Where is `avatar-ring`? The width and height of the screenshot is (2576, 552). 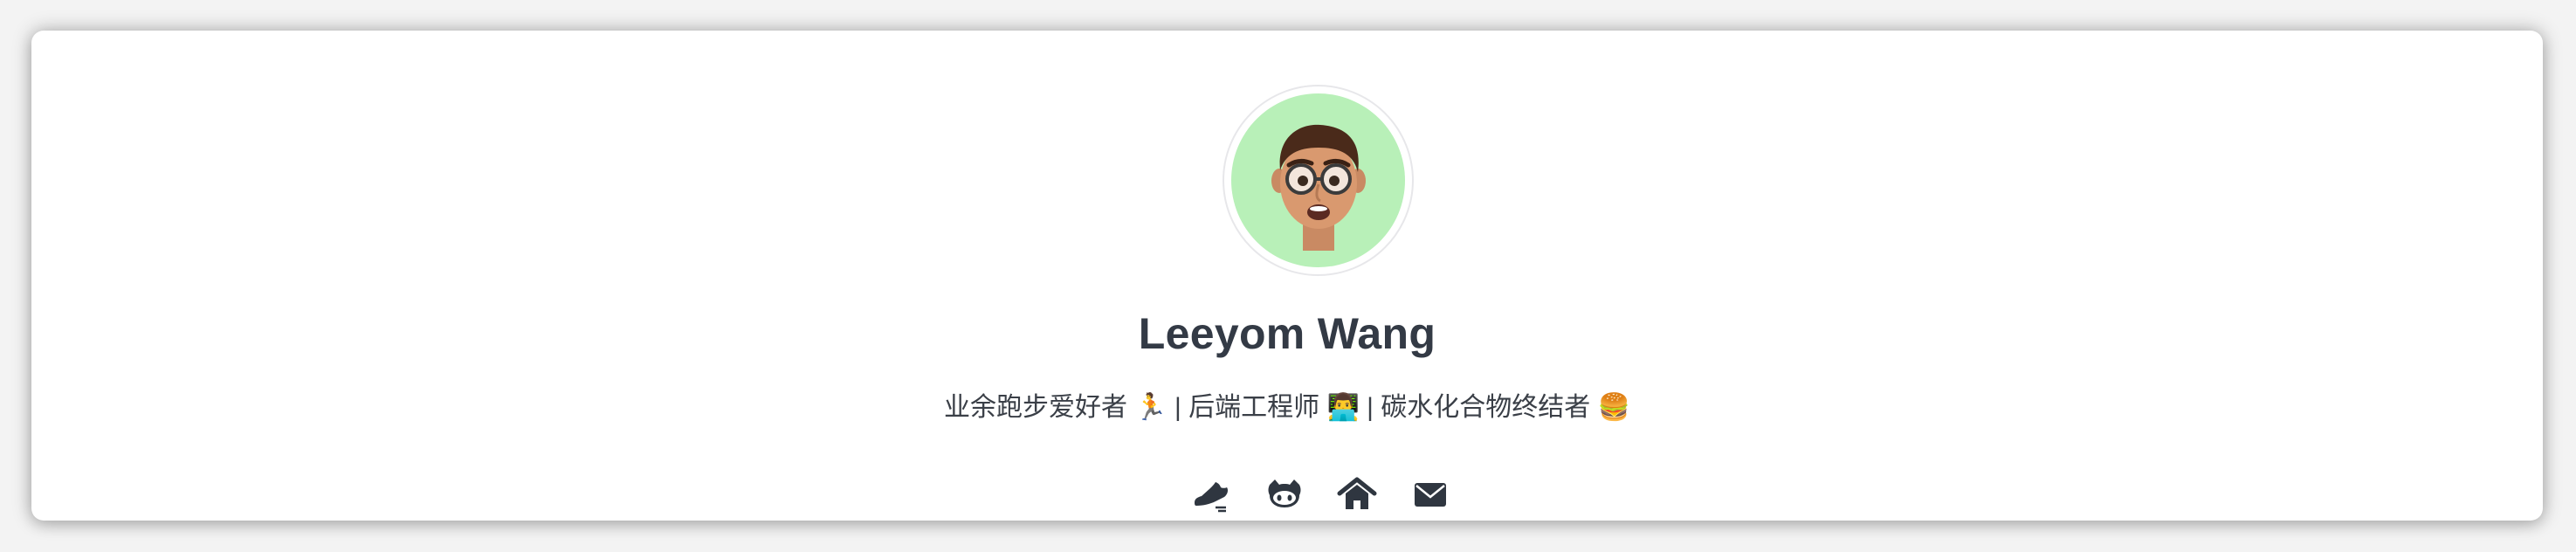
avatar-ring is located at coordinates (1318, 180).